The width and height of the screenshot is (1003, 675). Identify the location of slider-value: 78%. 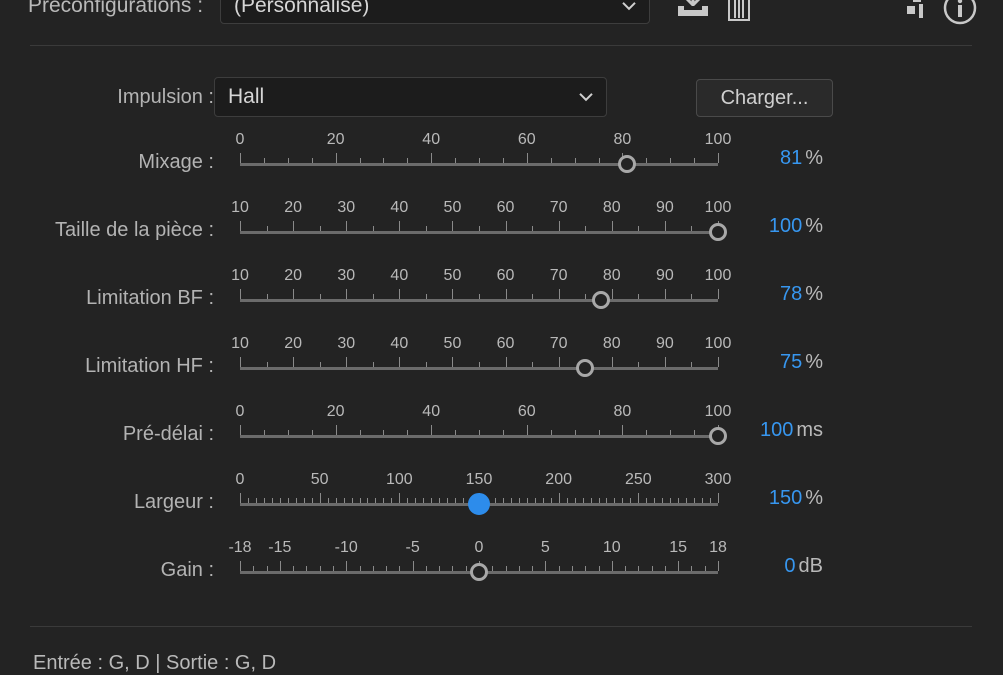
(801, 294).